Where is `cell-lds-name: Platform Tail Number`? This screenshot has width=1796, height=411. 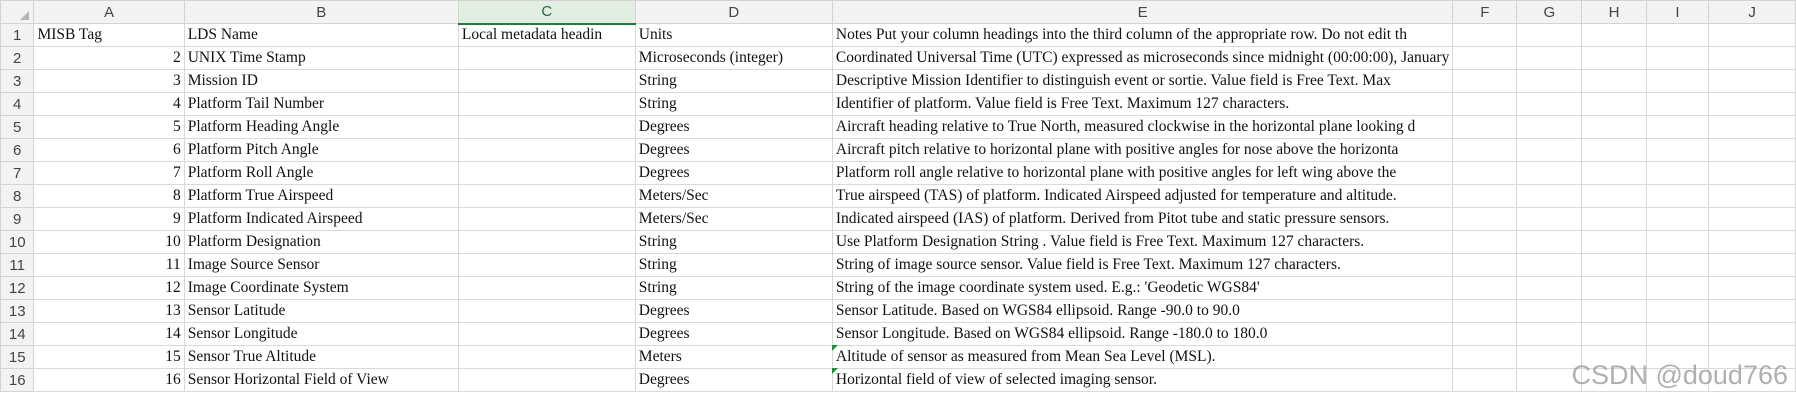
cell-lds-name: Platform Tail Number is located at coordinates (321, 104).